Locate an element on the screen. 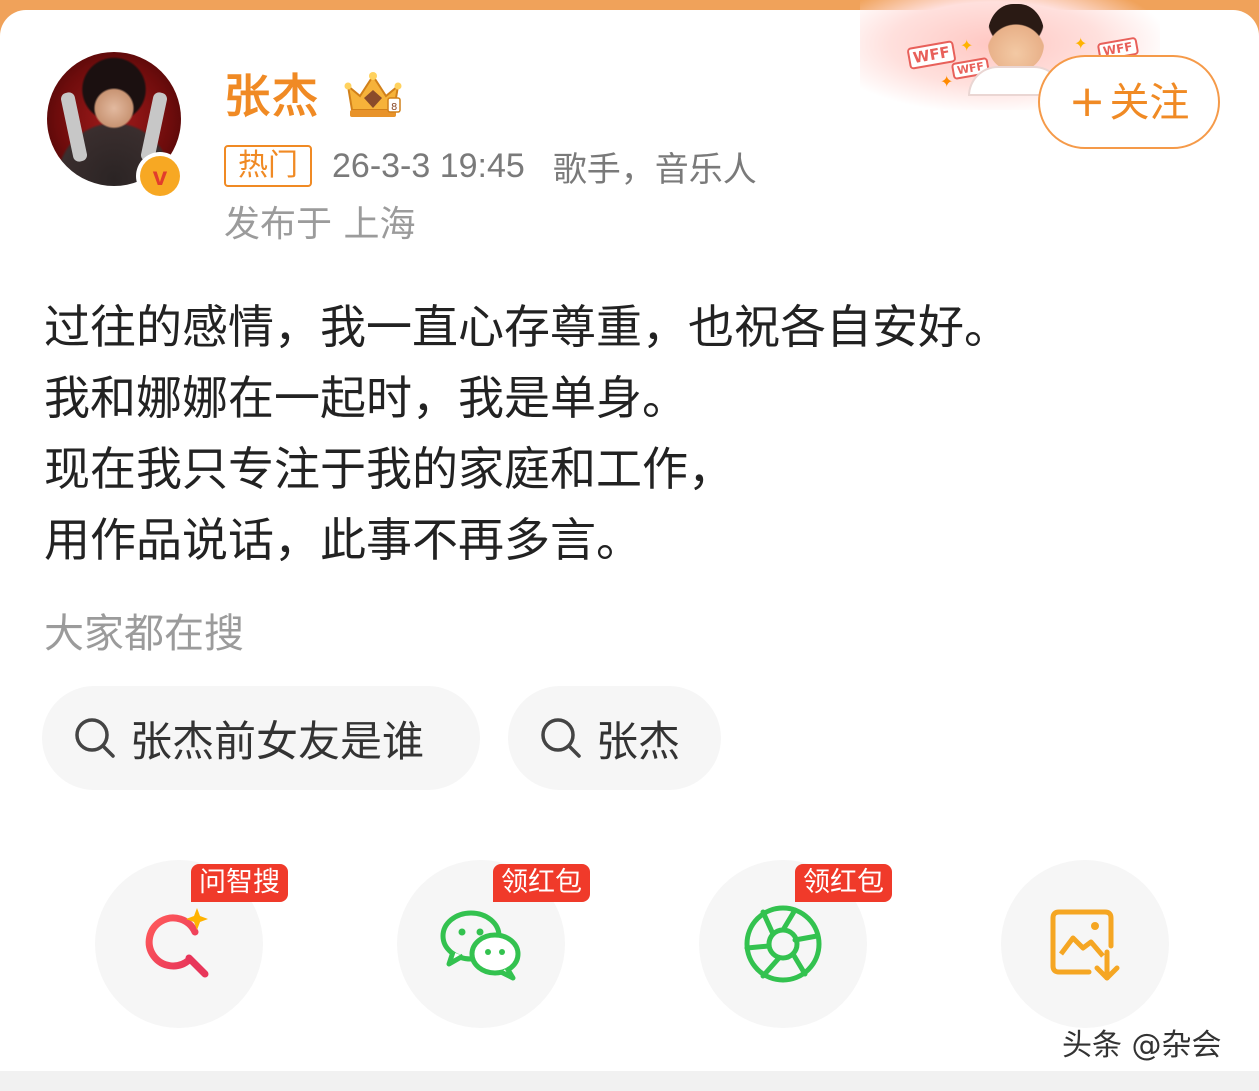 The height and width of the screenshot is (1091, 1259). content-line: 用作品说话，此事不再多言。 is located at coordinates (343, 540).